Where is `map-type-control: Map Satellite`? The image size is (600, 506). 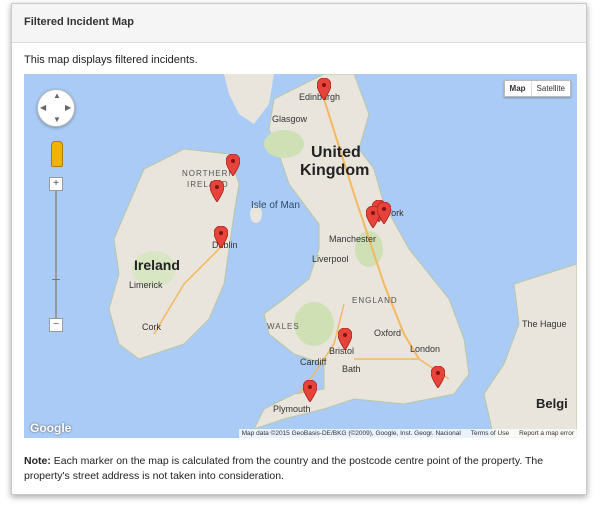
map-type-control: Map Satellite is located at coordinates (537, 88).